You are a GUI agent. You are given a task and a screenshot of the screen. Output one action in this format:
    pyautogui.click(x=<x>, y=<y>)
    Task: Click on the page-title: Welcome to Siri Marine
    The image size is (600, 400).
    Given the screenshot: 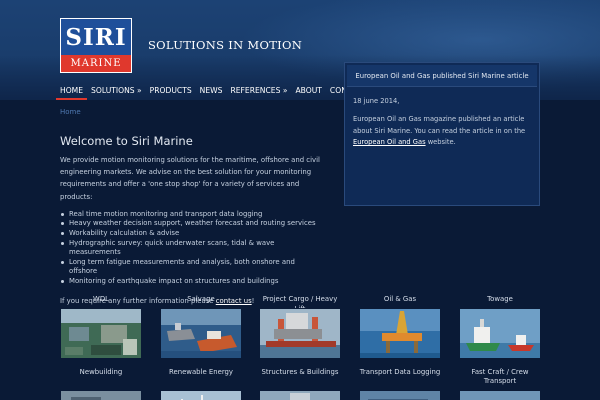 What is the action you would take?
    pyautogui.click(x=126, y=141)
    